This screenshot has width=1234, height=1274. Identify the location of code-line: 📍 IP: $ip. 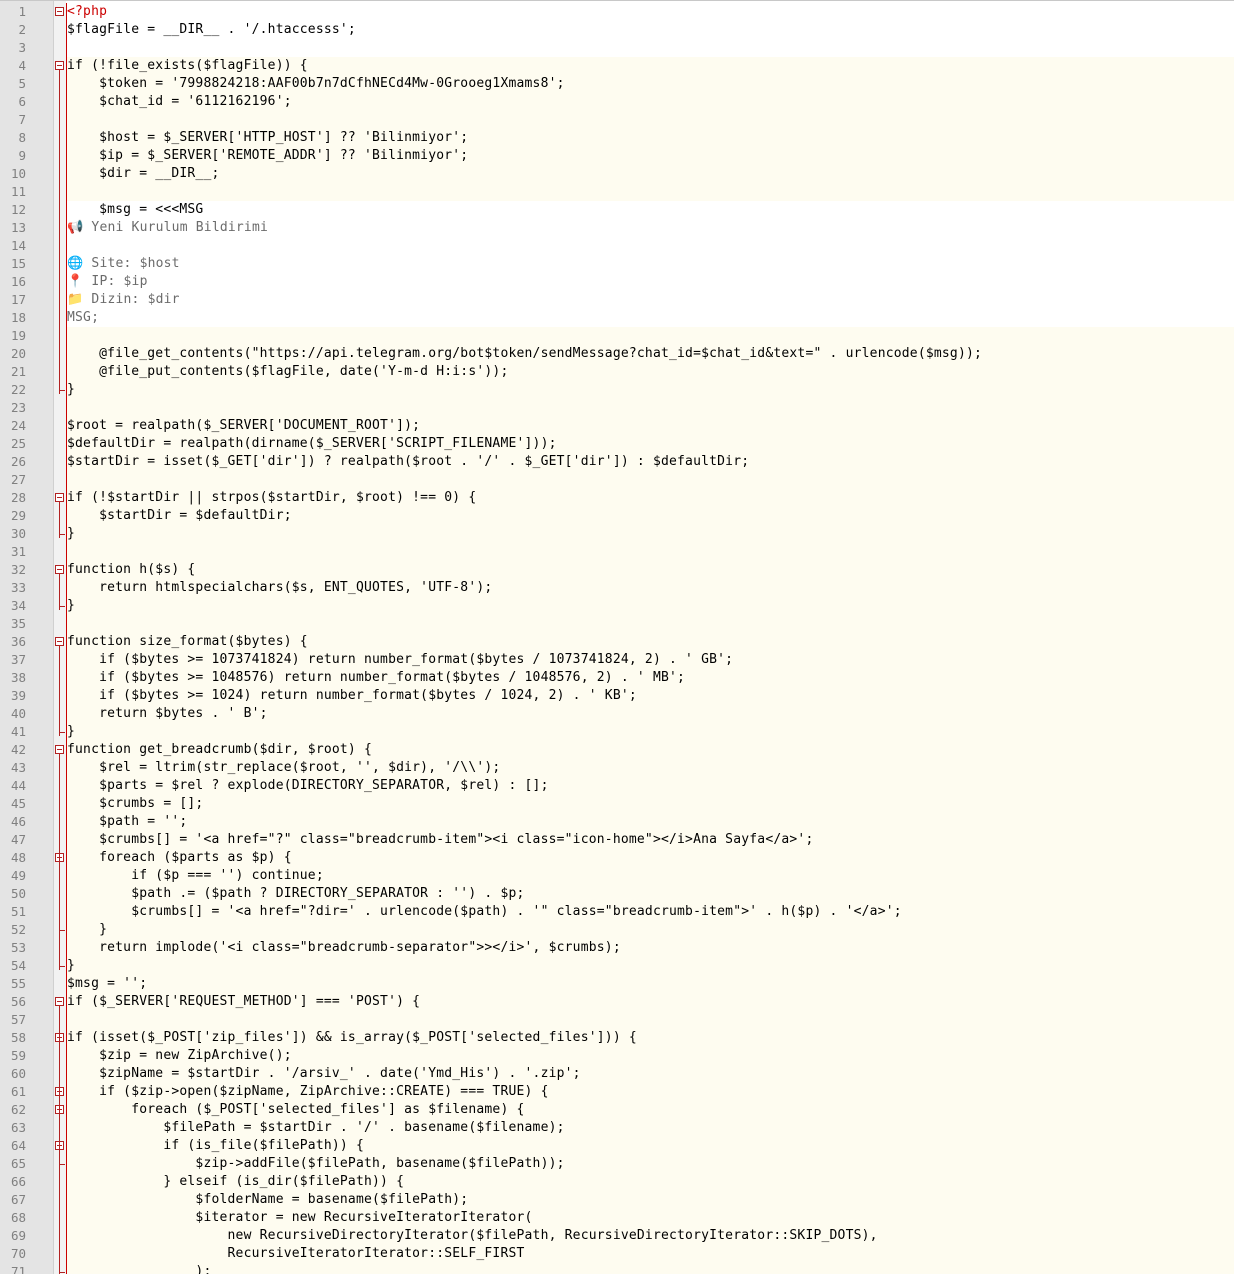
(650, 282).